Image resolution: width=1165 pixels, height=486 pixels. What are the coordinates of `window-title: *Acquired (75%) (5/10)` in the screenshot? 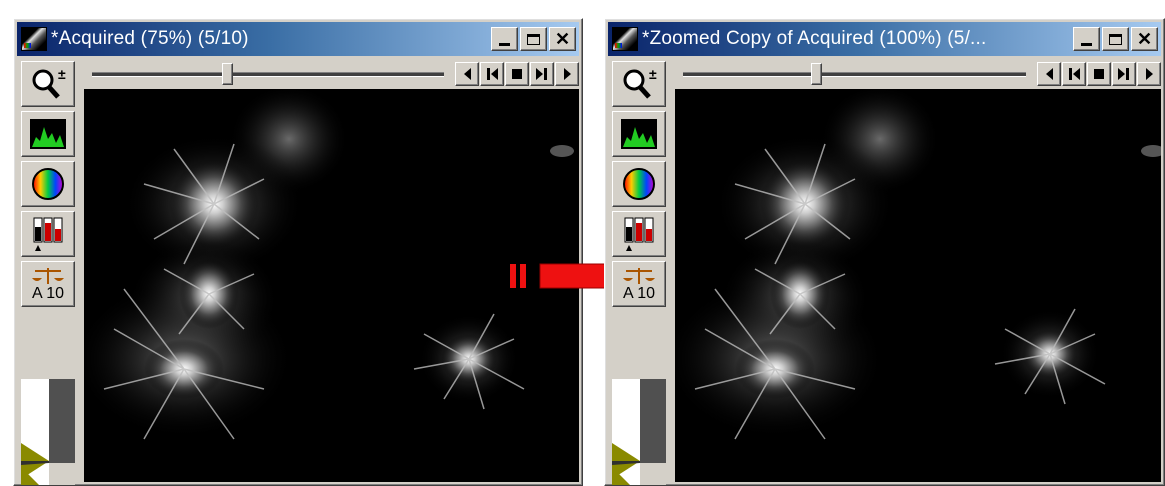 It's located at (150, 38).